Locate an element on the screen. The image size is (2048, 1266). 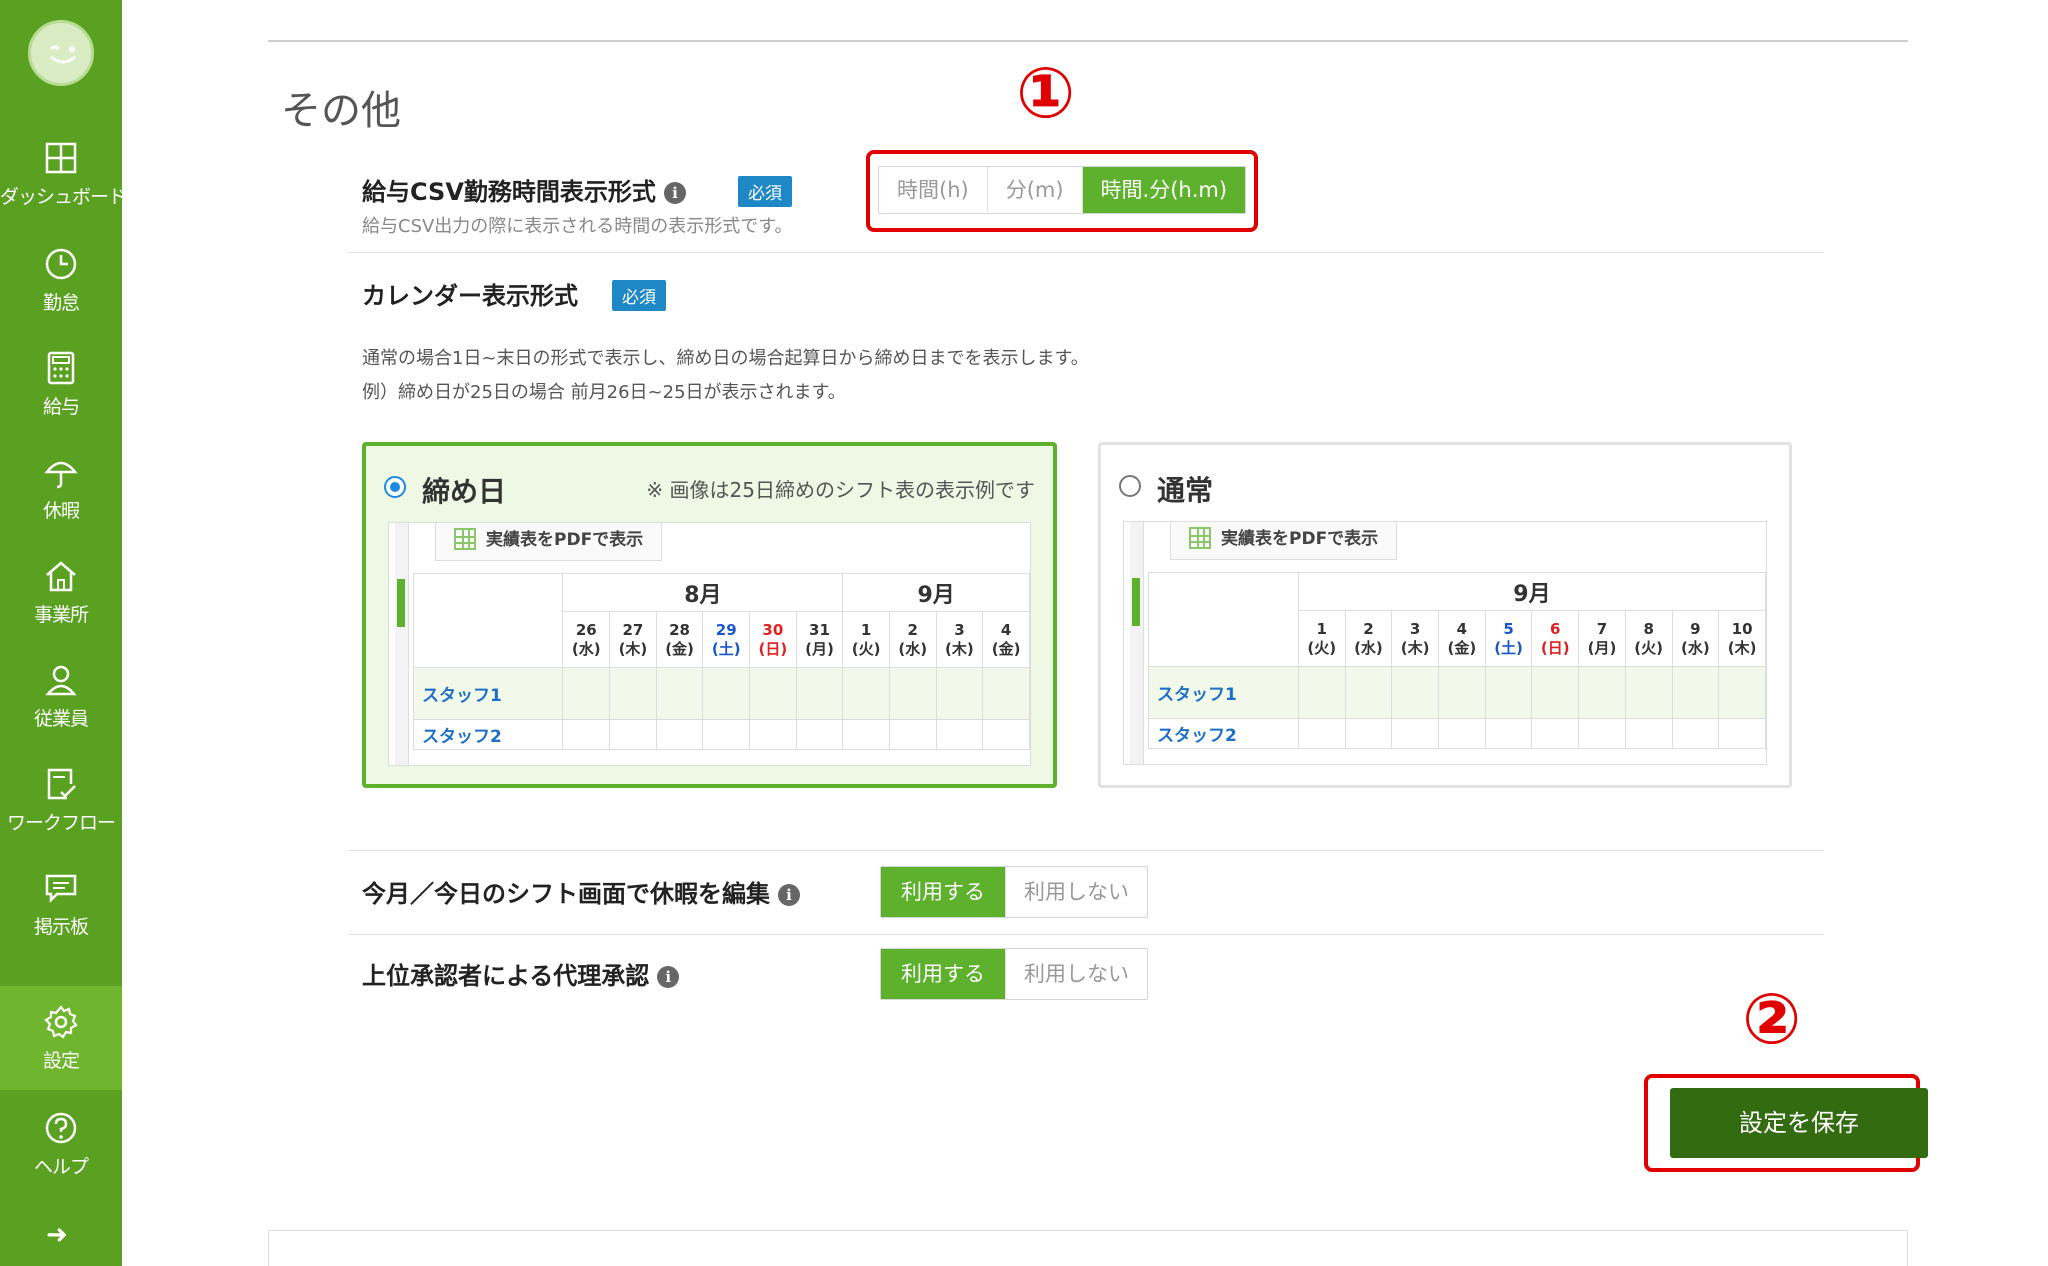
proxy-approval-selector: 利用する 利用しない is located at coordinates (1014, 974).